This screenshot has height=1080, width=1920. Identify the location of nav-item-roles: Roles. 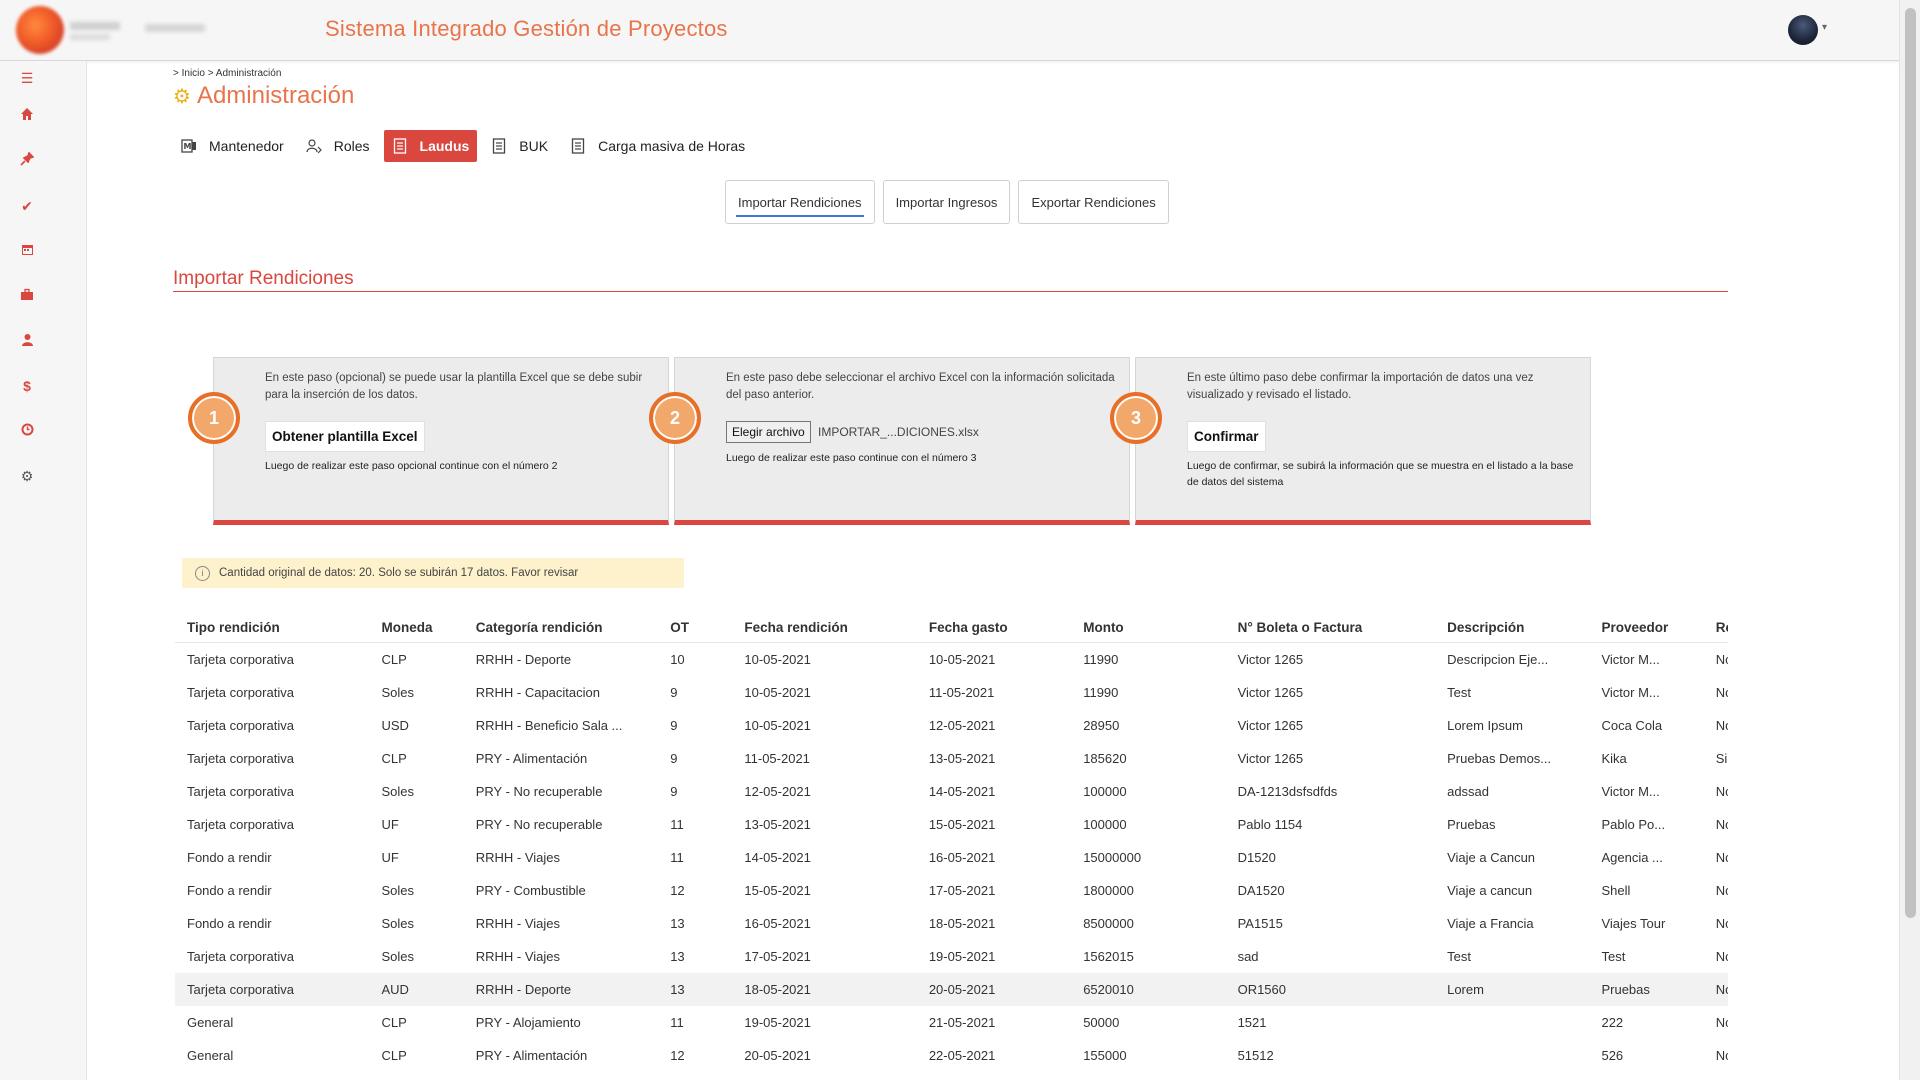
(338, 146).